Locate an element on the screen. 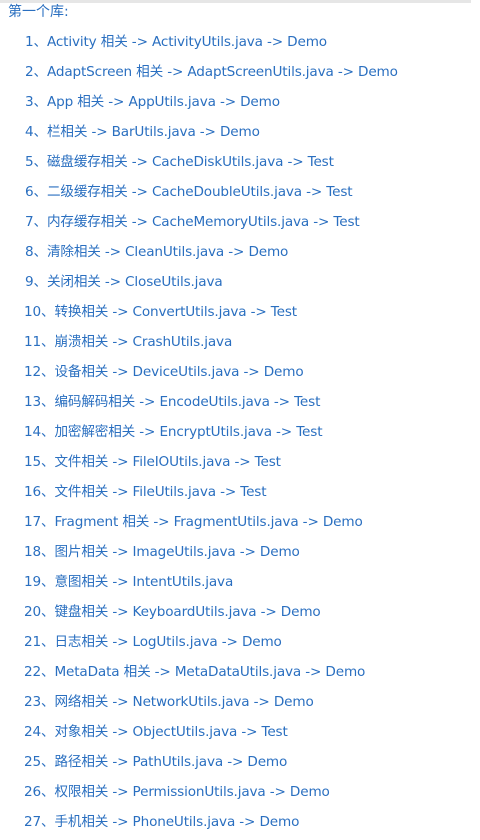 Image resolution: width=480 pixels, height=840 pixels. list-item: 8、清除相关 -> CleanUtils.java -> Demo is located at coordinates (199, 255).